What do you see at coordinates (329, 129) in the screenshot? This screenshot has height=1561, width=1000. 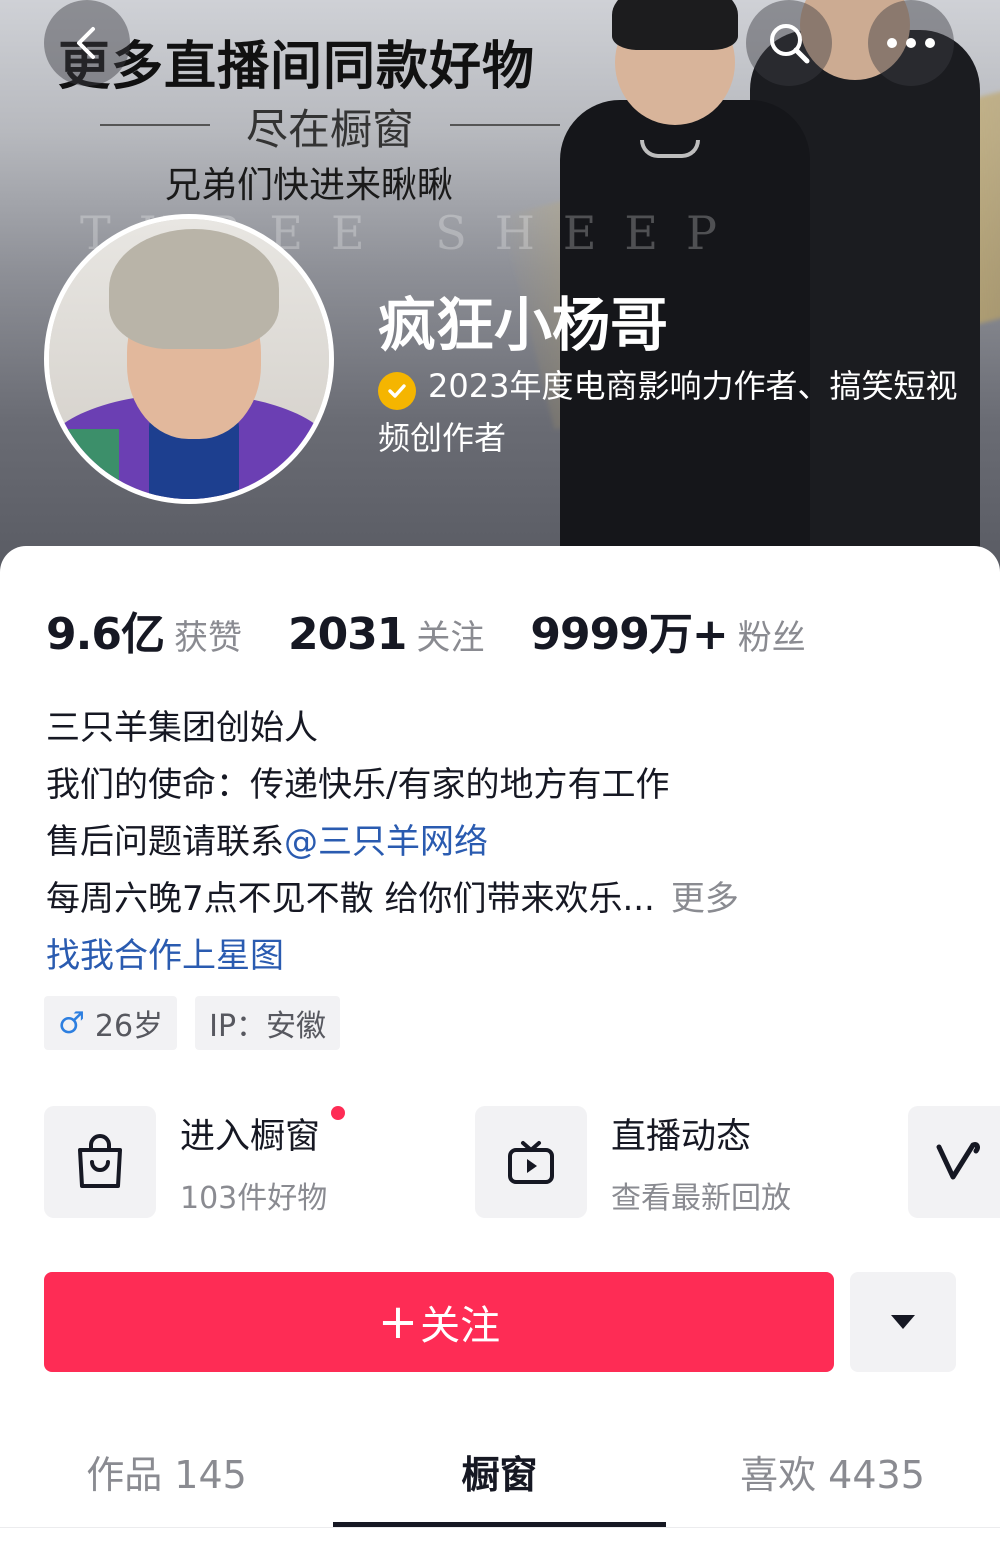 I see `banner-subline: 尽在橱窗` at bounding box center [329, 129].